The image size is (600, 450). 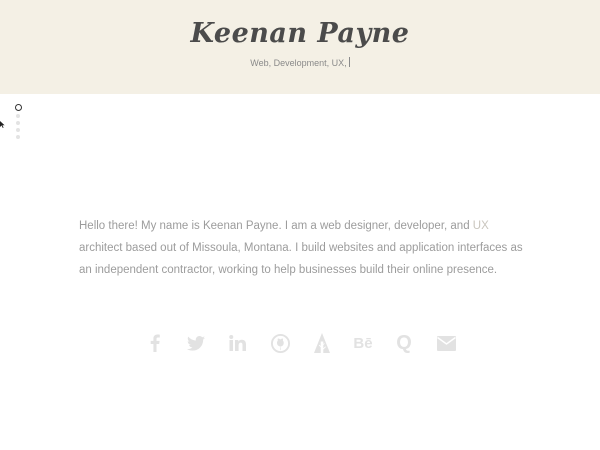 I want to click on linkedin-icon, so click(x=237, y=343).